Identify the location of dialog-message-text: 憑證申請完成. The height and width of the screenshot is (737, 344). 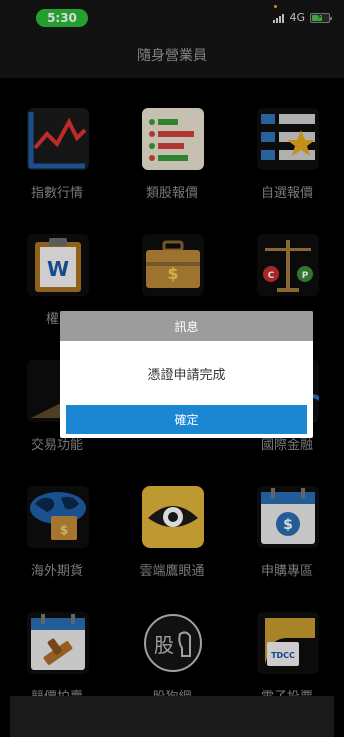
(186, 375).